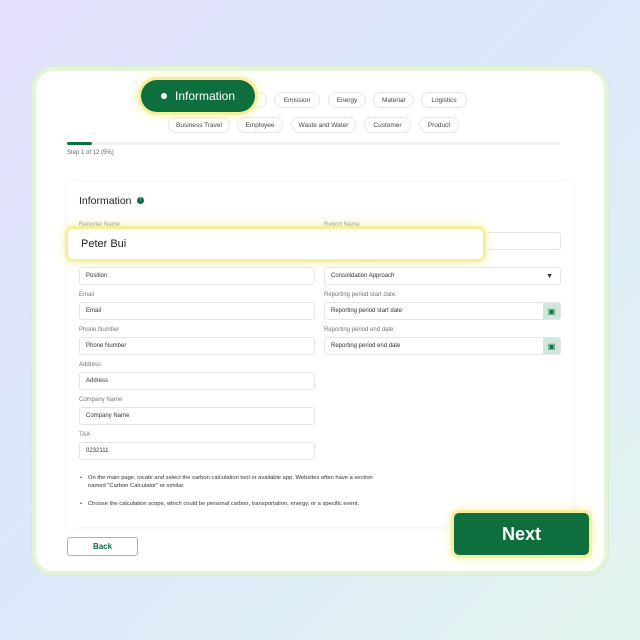 This screenshot has height=640, width=640. What do you see at coordinates (197, 381) in the screenshot?
I see `address-input: Address` at bounding box center [197, 381].